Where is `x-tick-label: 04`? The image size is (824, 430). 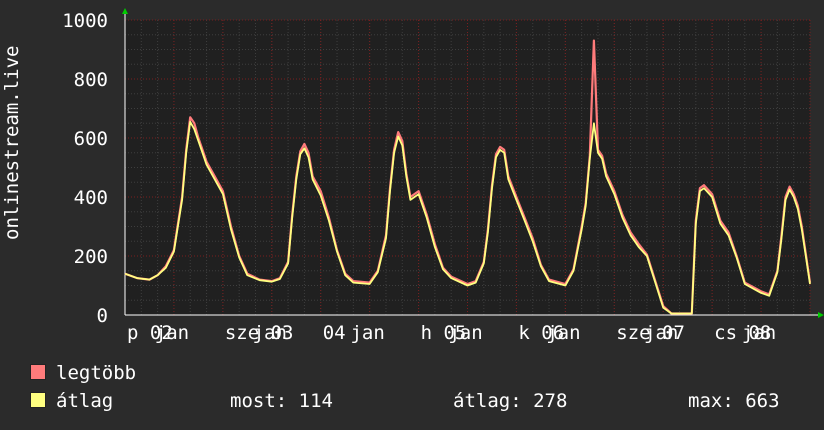 x-tick-label: 04 is located at coordinates (334, 333).